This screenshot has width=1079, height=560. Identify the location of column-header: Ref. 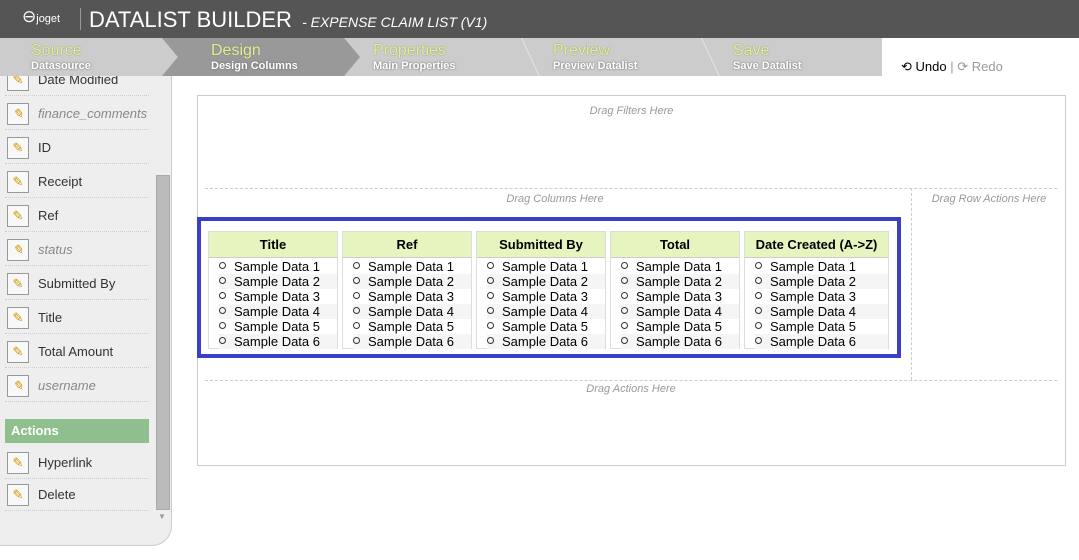
(407, 245).